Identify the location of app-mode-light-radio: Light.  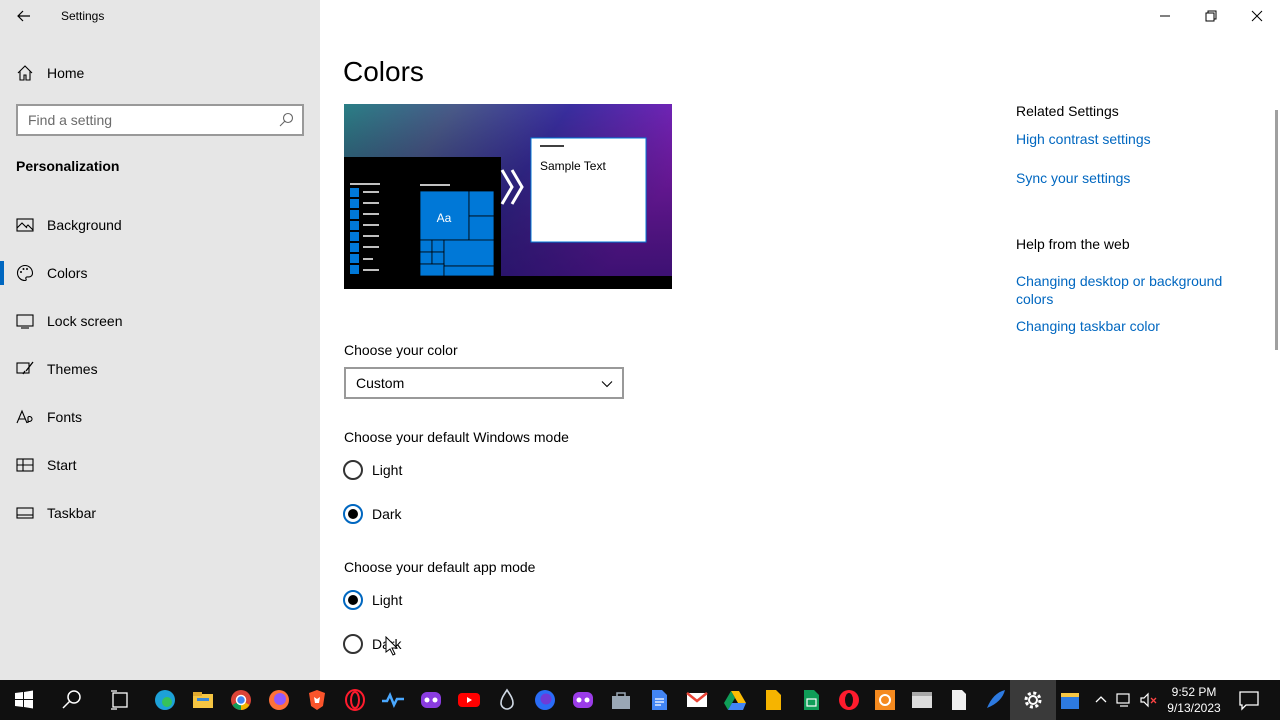
(372, 600).